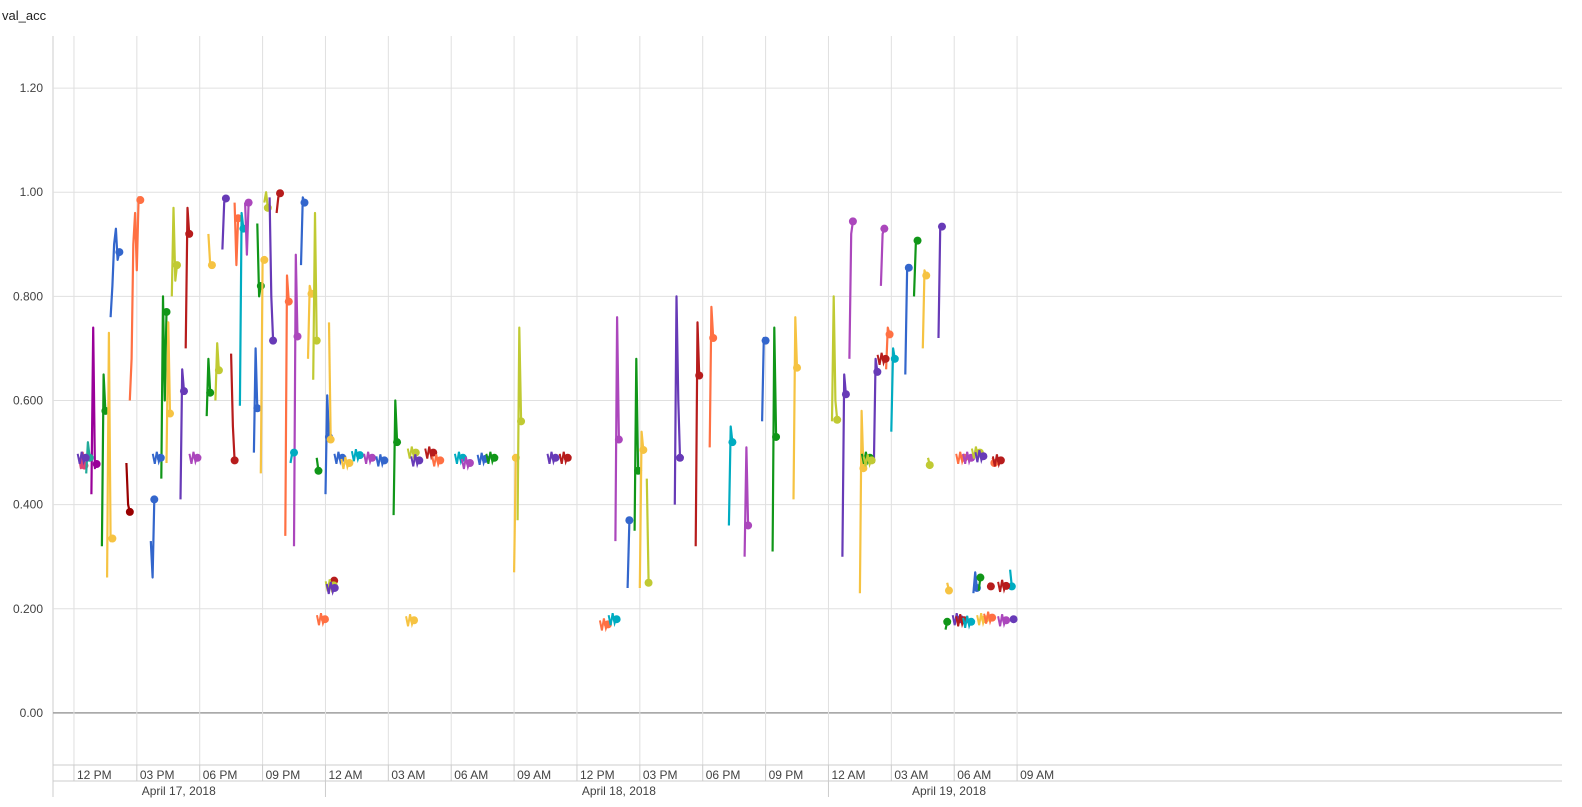  Describe the element at coordinates (848, 775) in the screenshot. I see `x-tick-label: 12 AM` at that location.